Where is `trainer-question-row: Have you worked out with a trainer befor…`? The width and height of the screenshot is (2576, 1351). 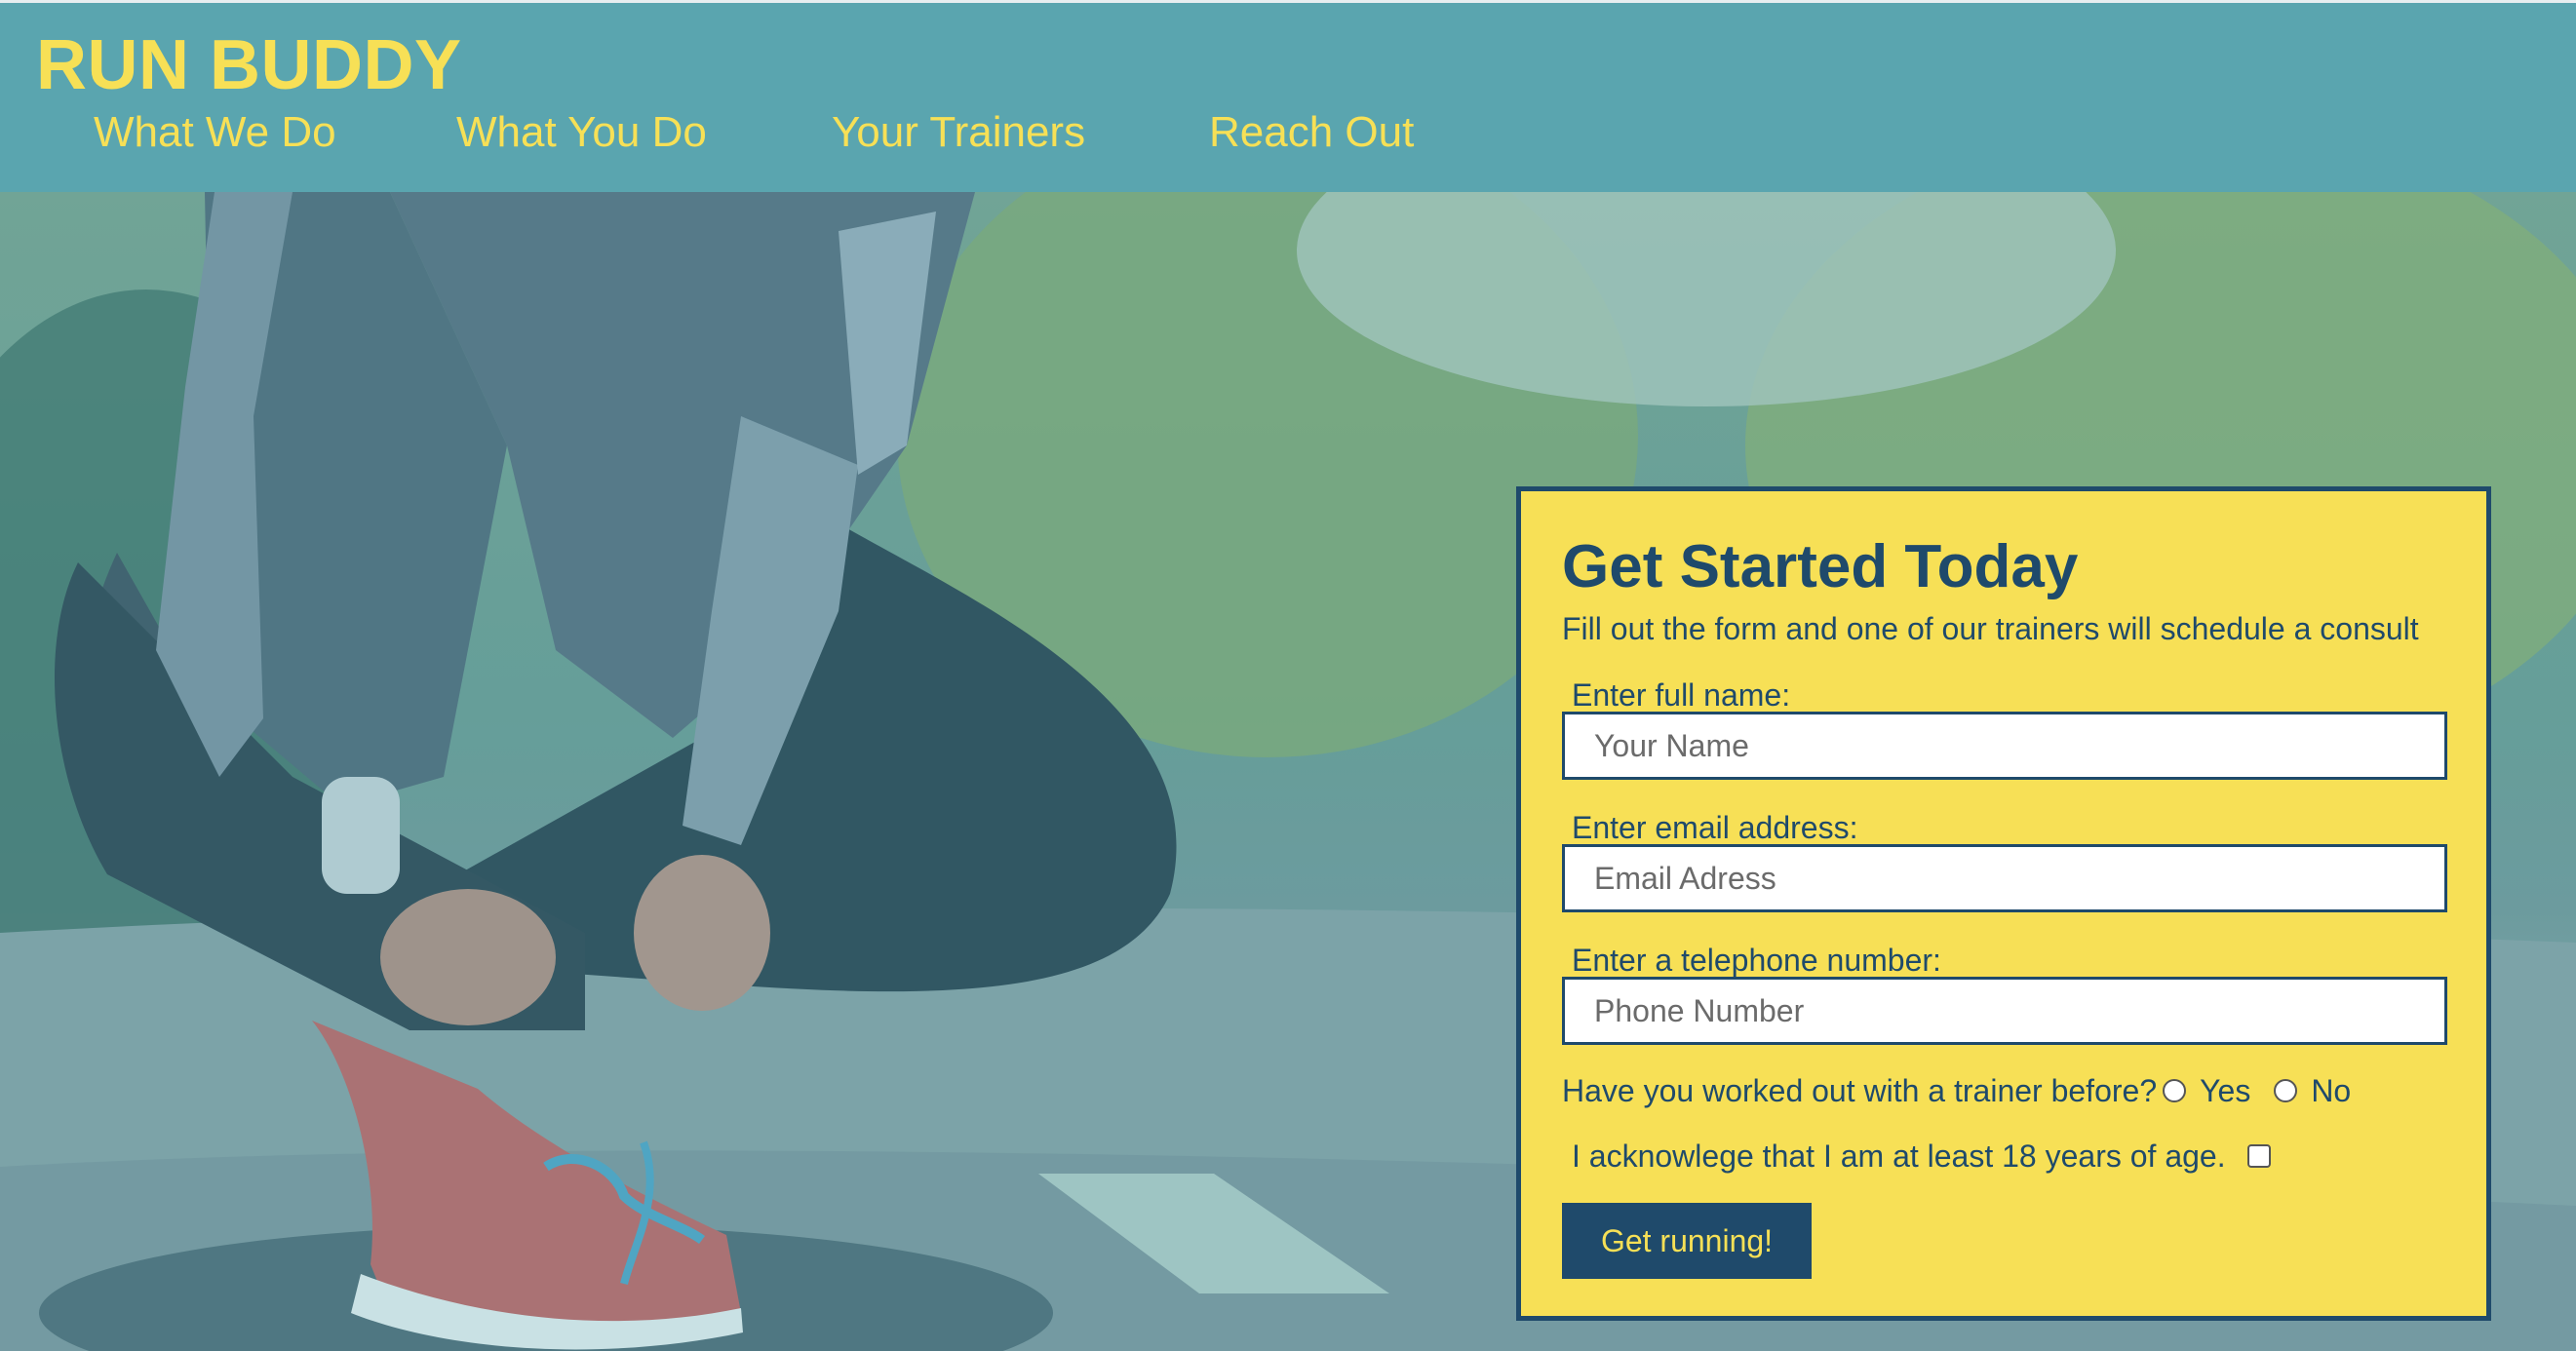
trainer-question-row: Have you worked out with a trainer befor… is located at coordinates (1956, 1090).